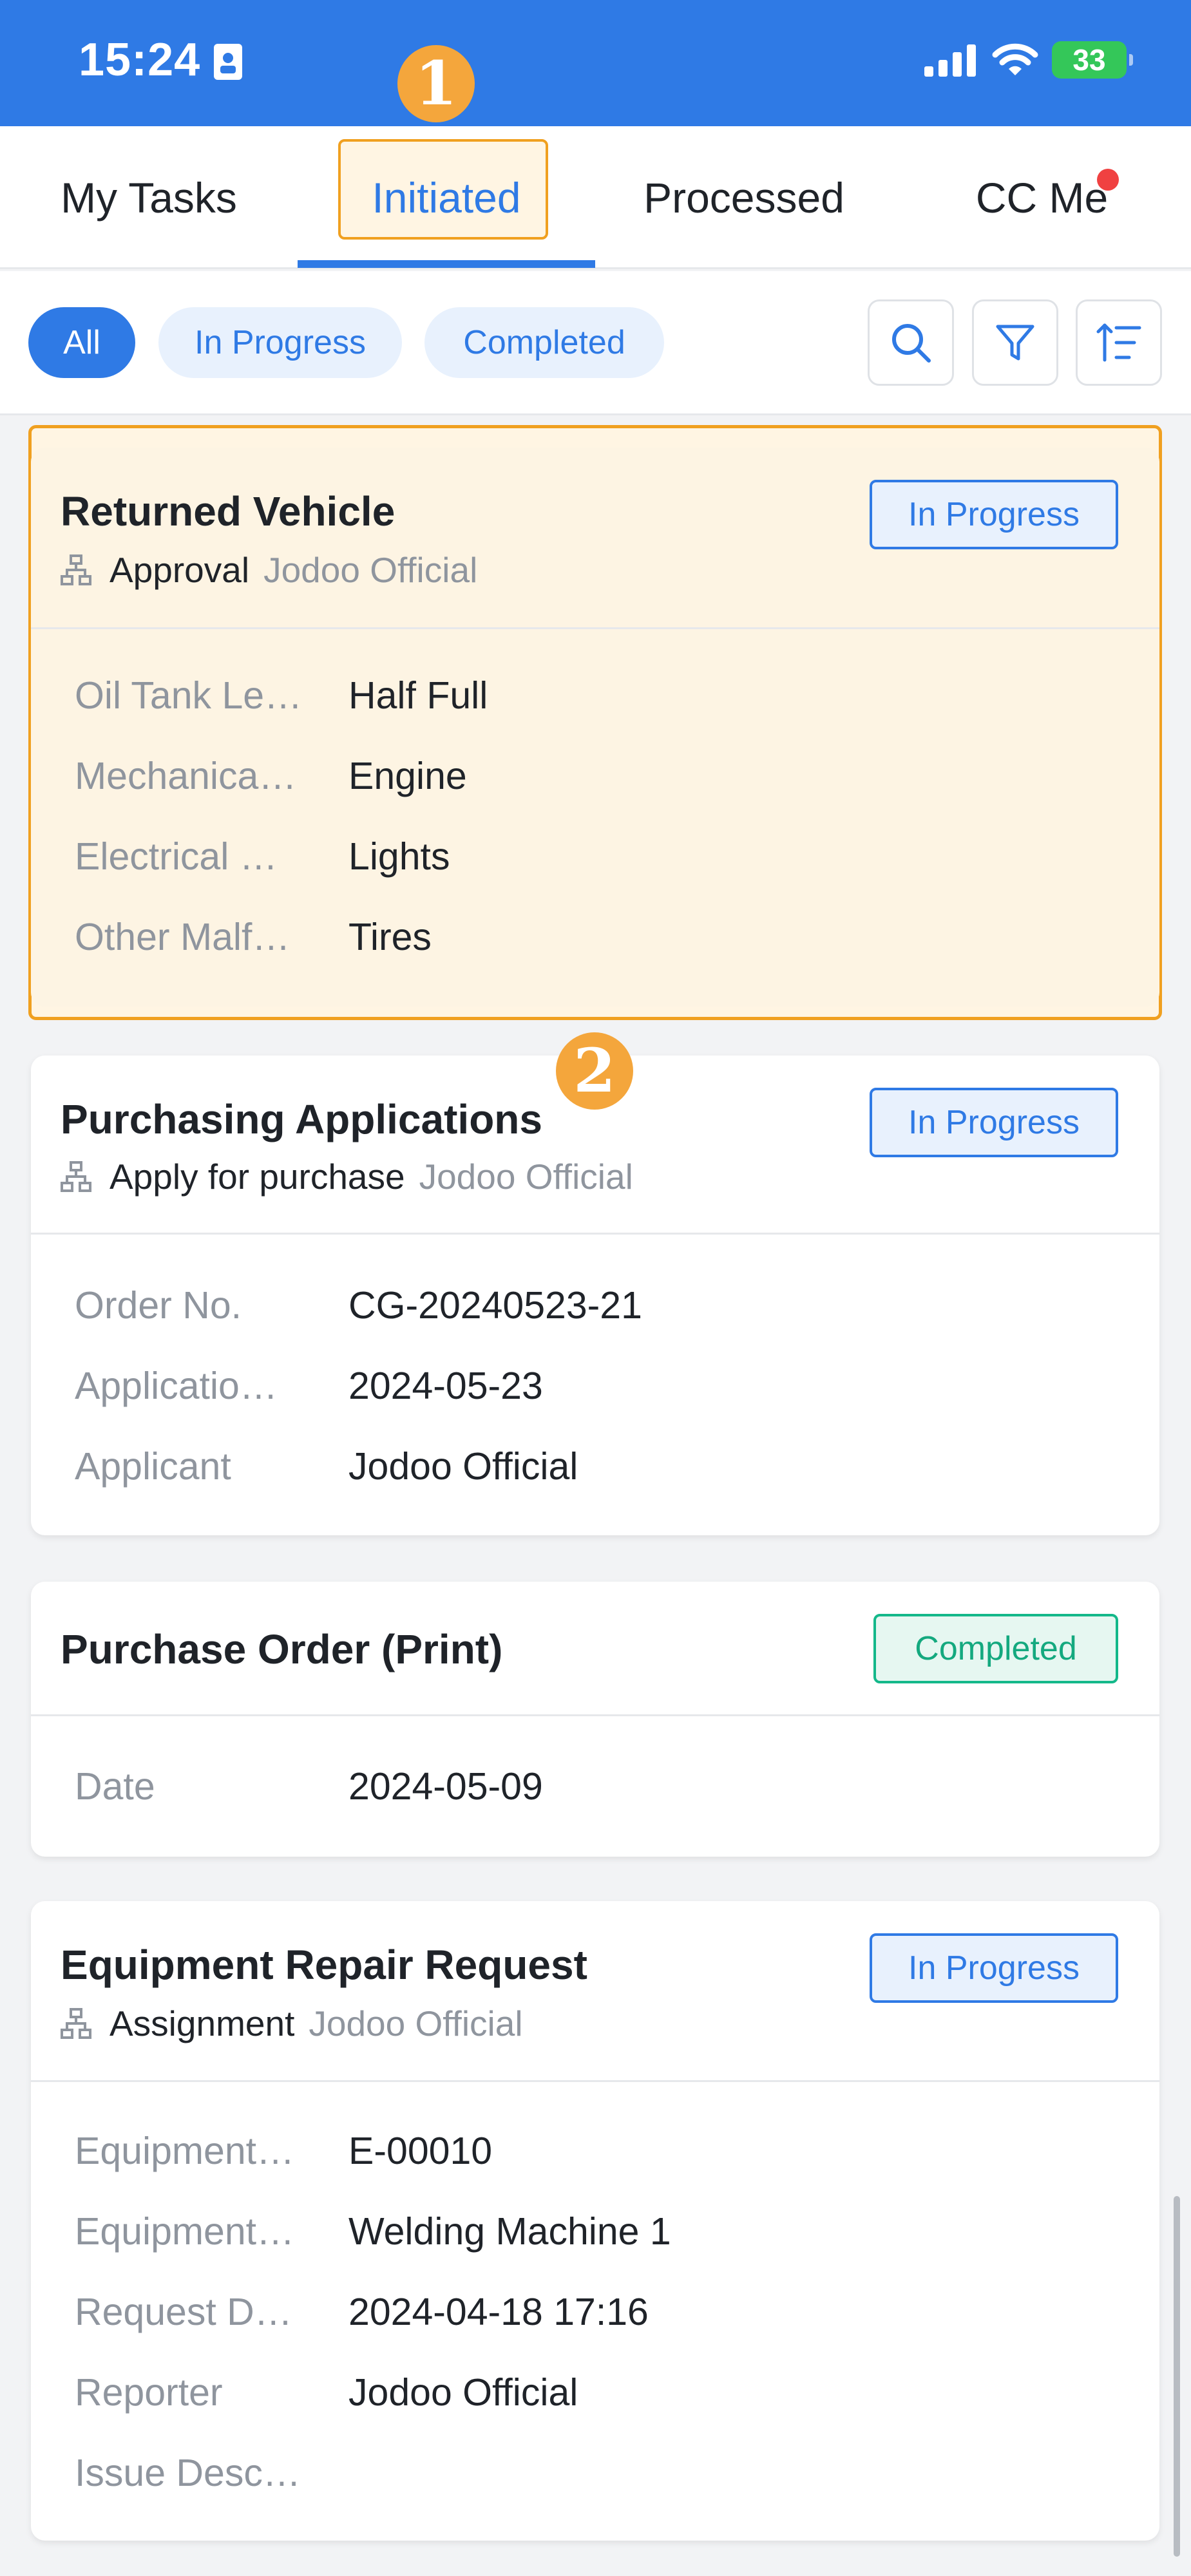 This screenshot has width=1191, height=2576. Describe the element at coordinates (595, 1649) in the screenshot. I see `card-header: Purchase Order (Print) Completed` at that location.